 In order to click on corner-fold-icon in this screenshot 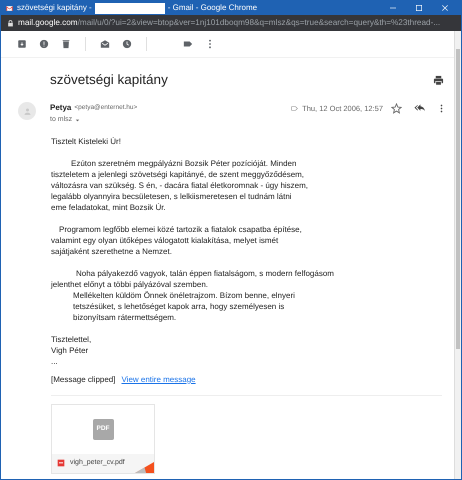, I will do `click(144, 467)`.